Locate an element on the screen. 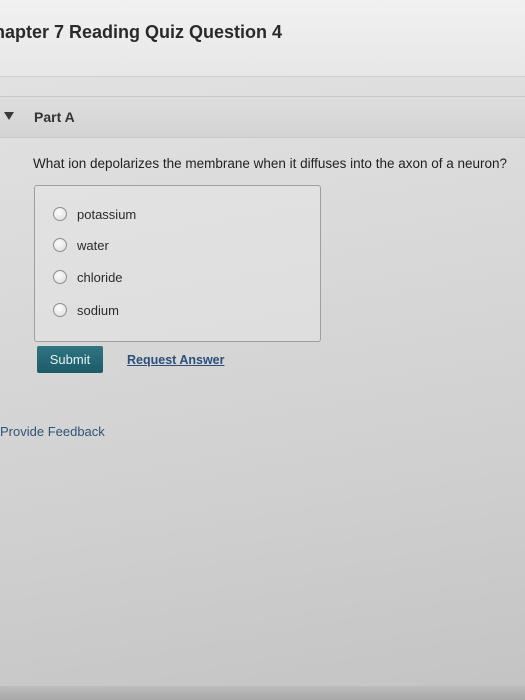 The image size is (525, 700). caret-down-icon is located at coordinates (9, 116).